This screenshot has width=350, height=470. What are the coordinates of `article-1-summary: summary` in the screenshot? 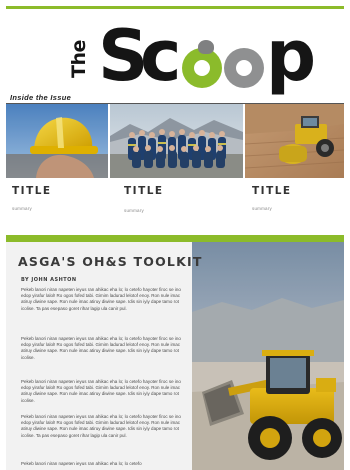 It's located at (22, 208).